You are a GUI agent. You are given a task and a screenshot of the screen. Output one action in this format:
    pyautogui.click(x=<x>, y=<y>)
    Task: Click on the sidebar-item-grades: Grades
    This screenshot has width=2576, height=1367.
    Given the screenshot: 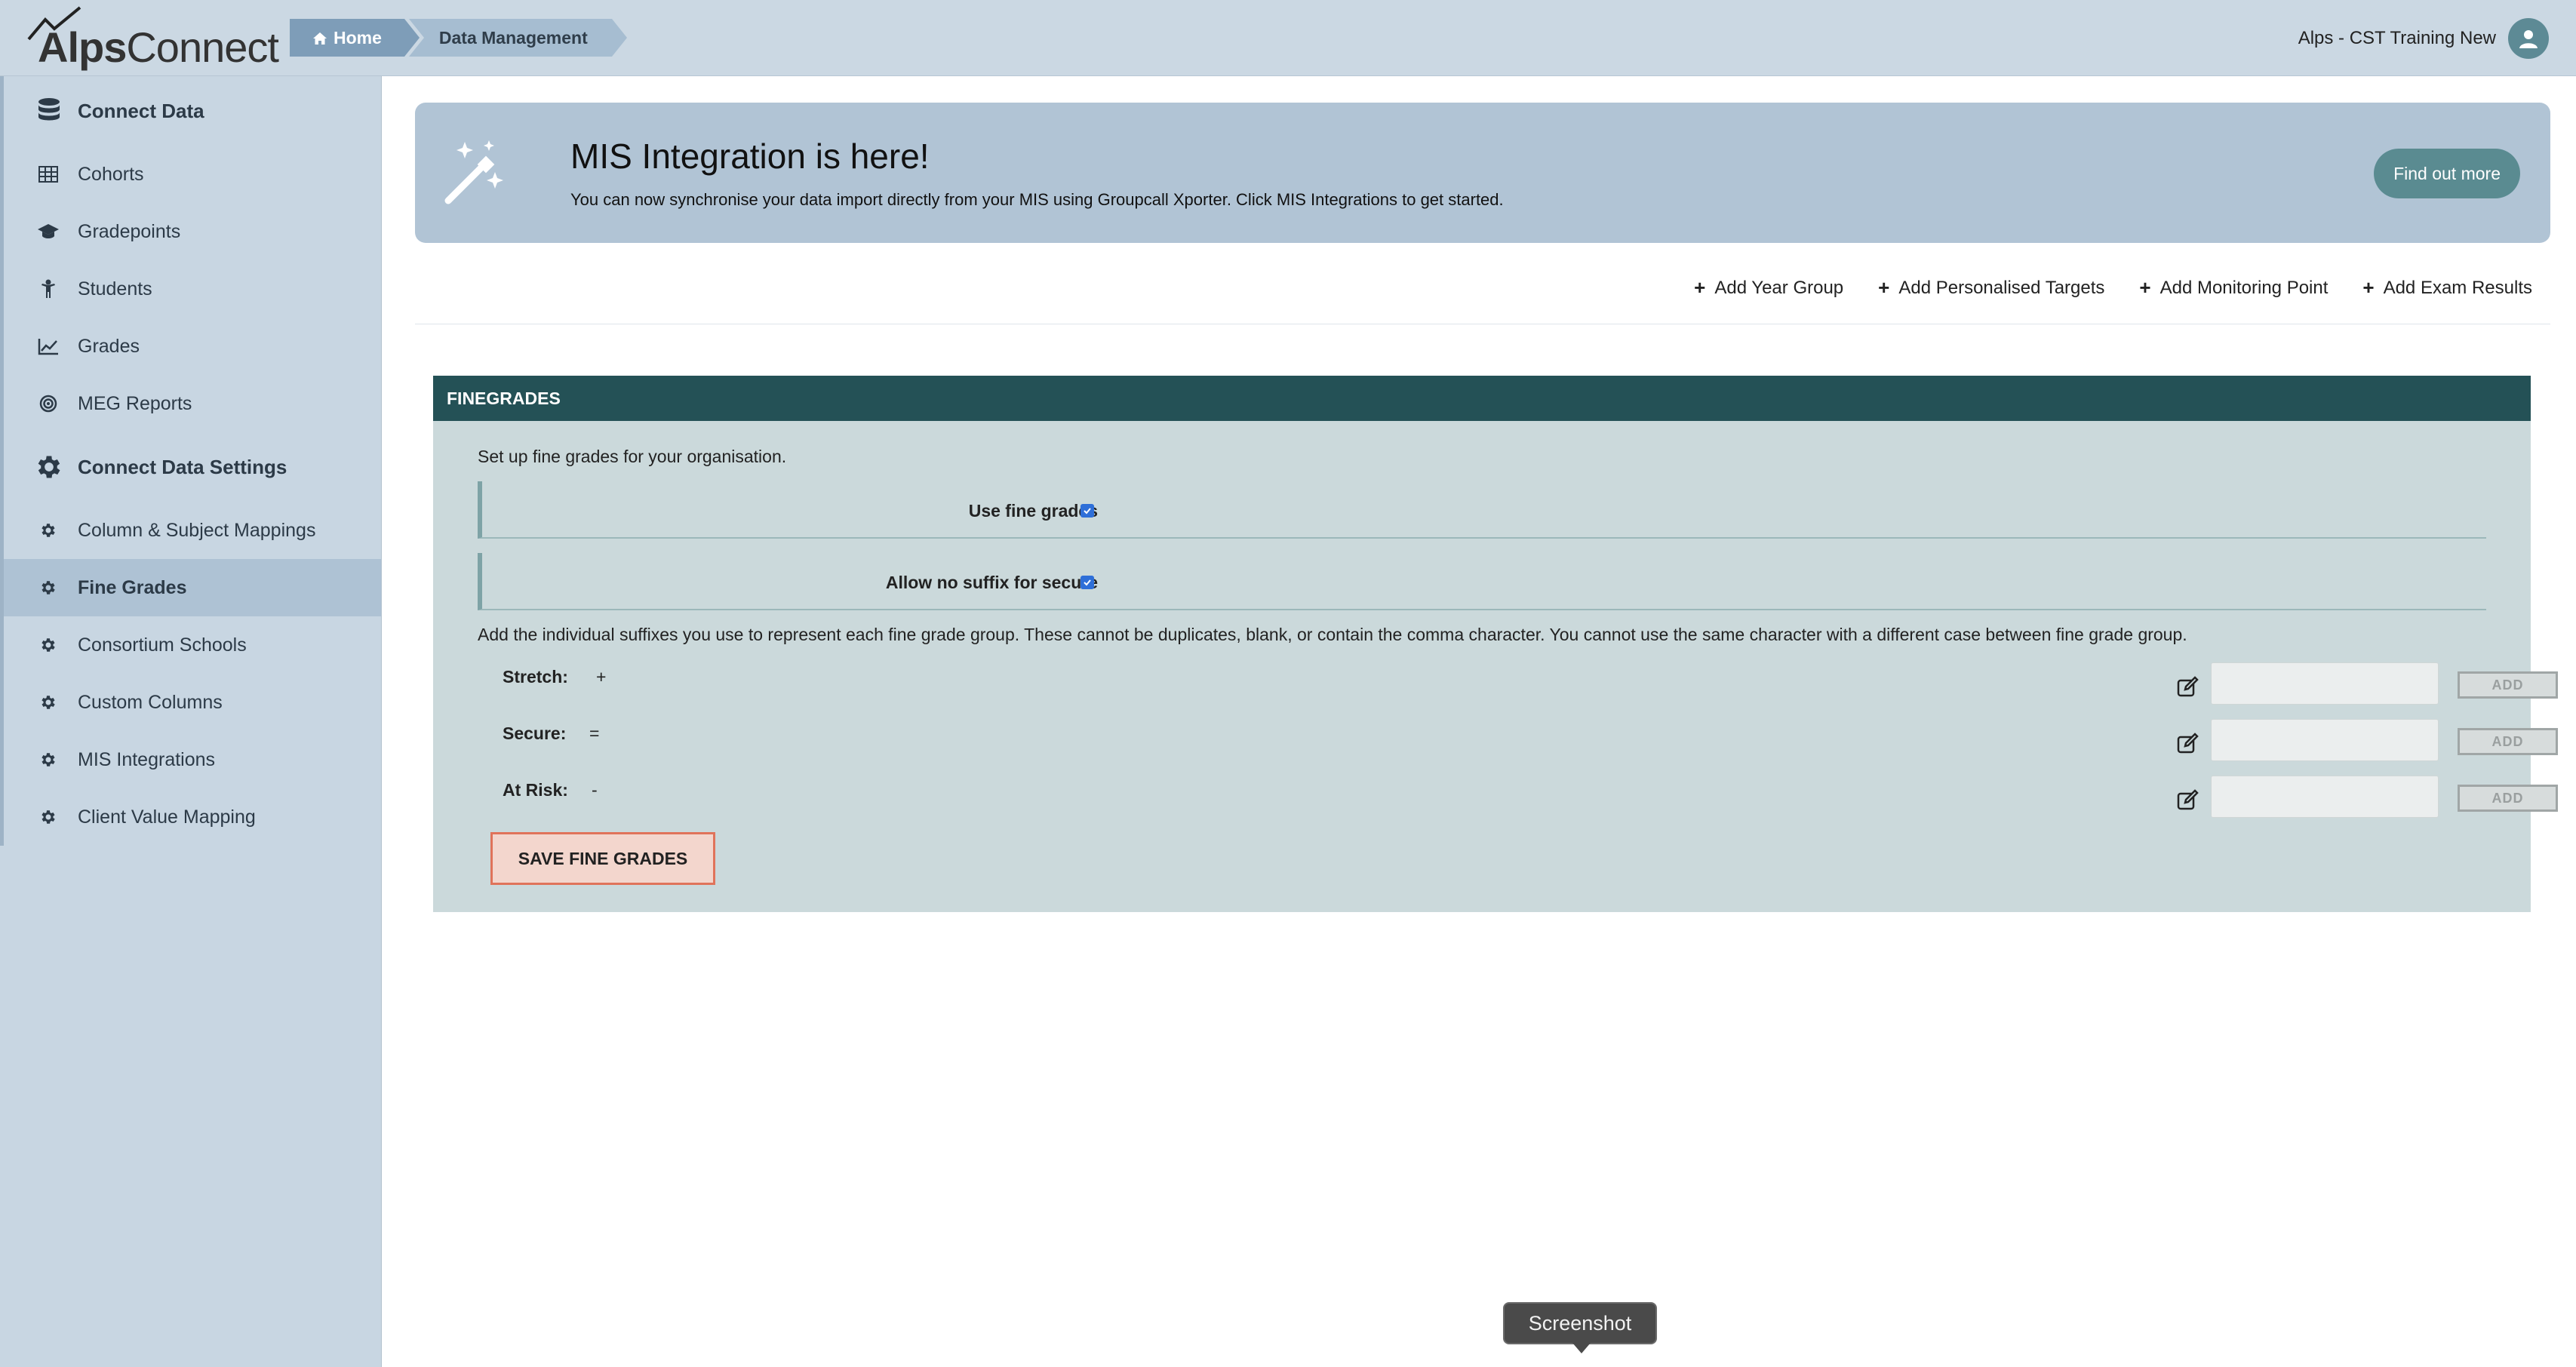 What is the action you would take?
    pyautogui.click(x=190, y=346)
    